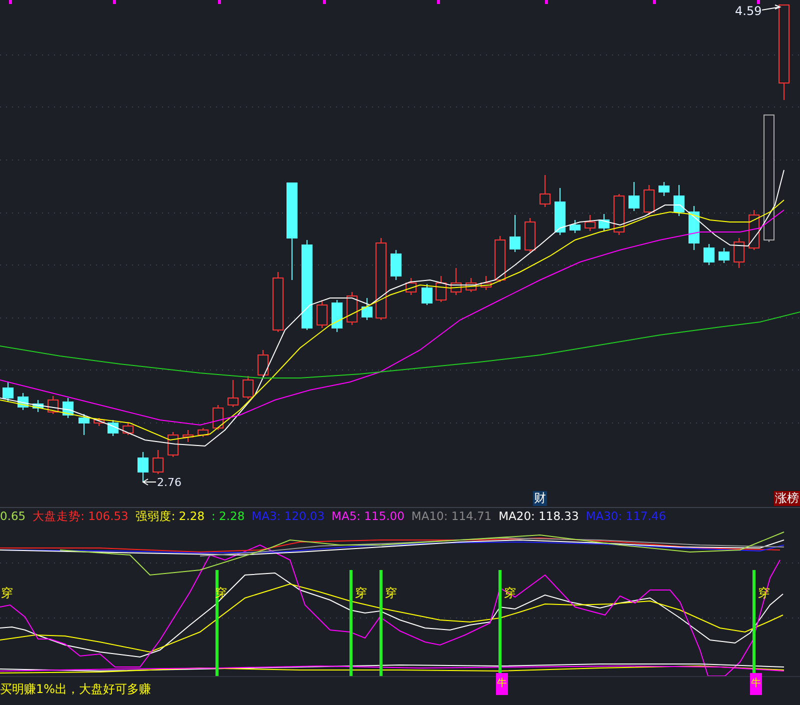 The width and height of the screenshot is (800, 705). What do you see at coordinates (538, 516) in the screenshot?
I see `legend-value: MA20: 118.33` at bounding box center [538, 516].